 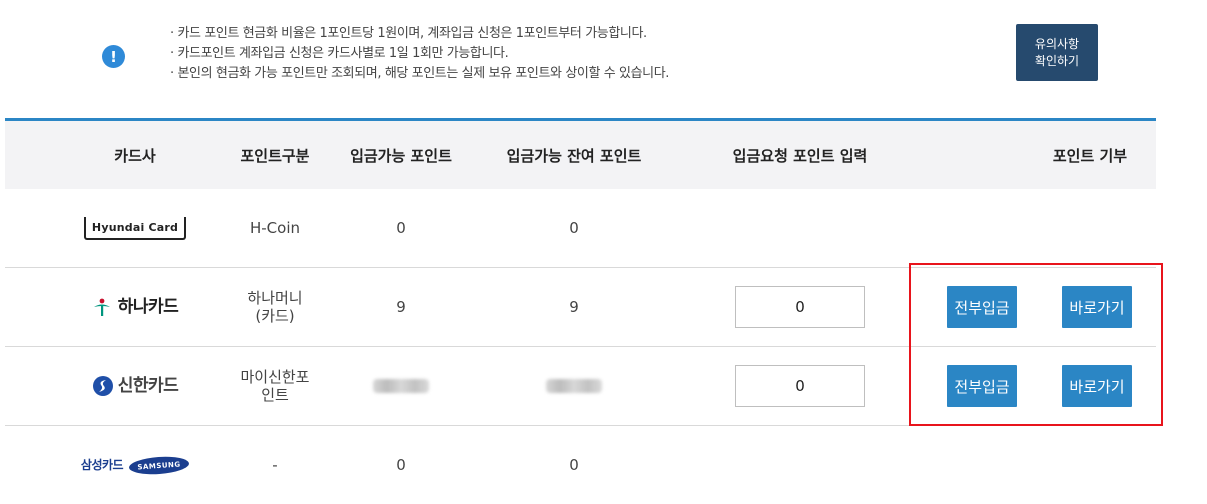 I want to click on hana-card-logo: 하나카드, so click(x=135, y=307).